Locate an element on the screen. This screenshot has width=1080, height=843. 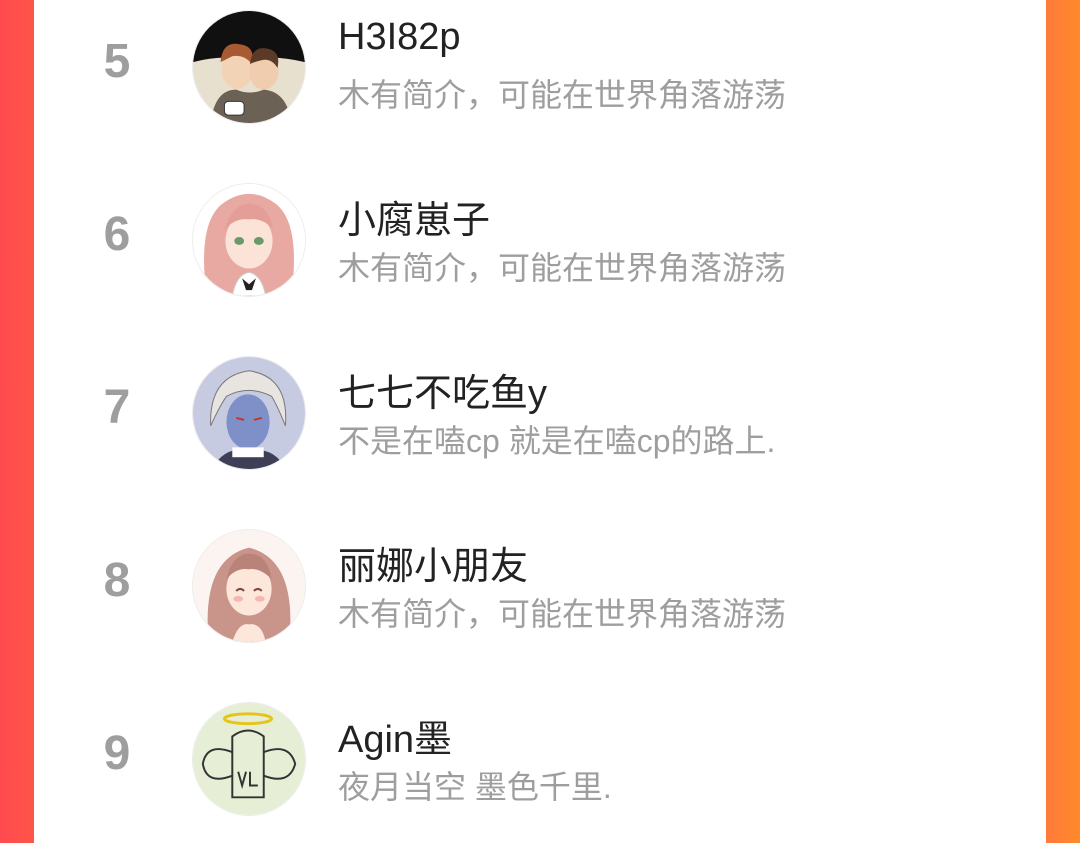
user-name: Agin墨 is located at coordinates (395, 735).